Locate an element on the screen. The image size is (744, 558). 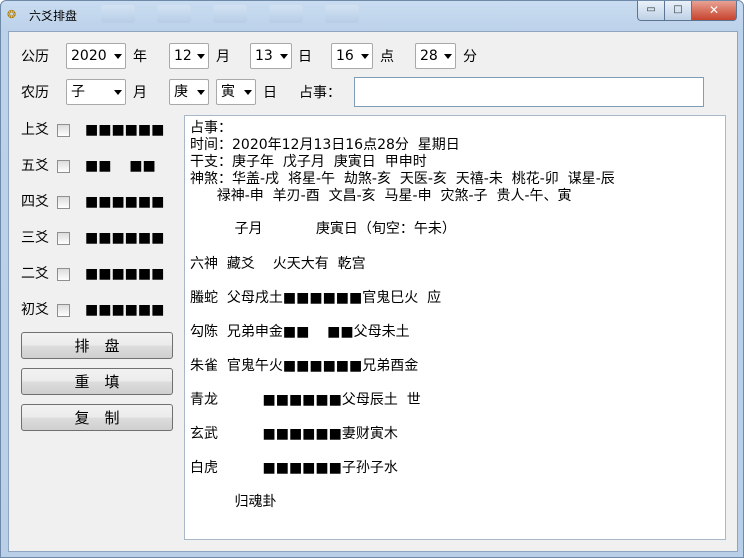
yao-label: 四爻 is located at coordinates (35, 202).